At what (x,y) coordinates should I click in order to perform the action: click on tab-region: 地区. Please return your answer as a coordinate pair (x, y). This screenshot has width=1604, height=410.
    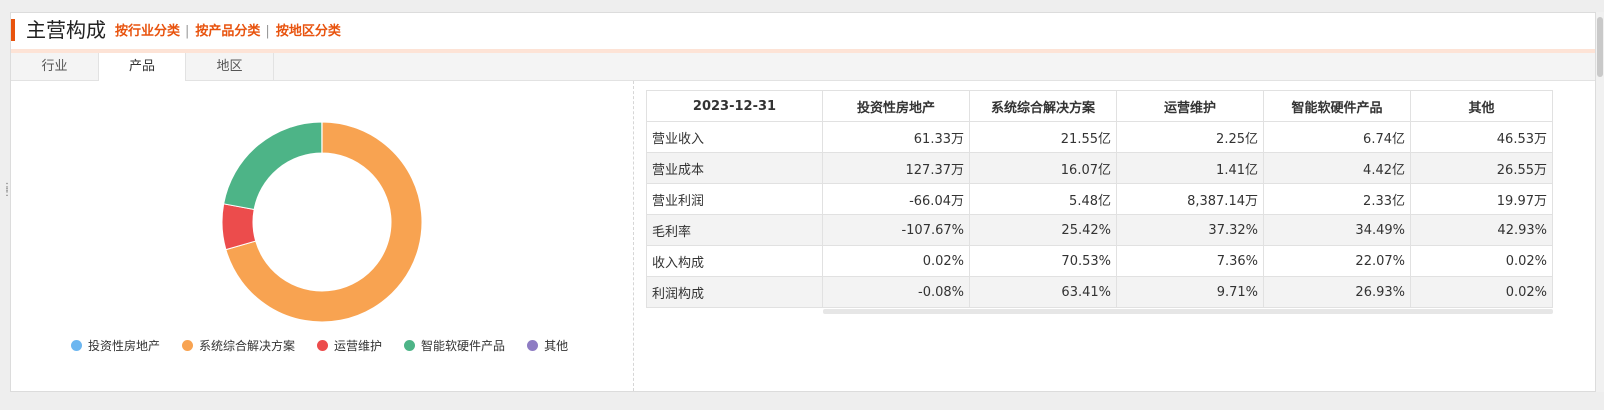
    Looking at the image, I should click on (230, 66).